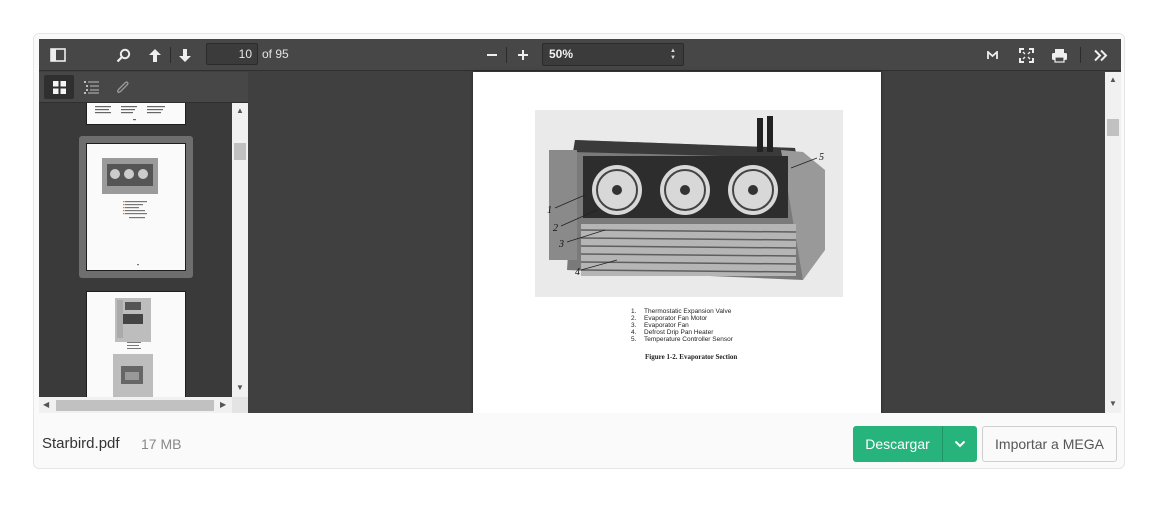 The image size is (1169, 505). Describe the element at coordinates (561, 54) in the screenshot. I see `zoom-value: 50%` at that location.